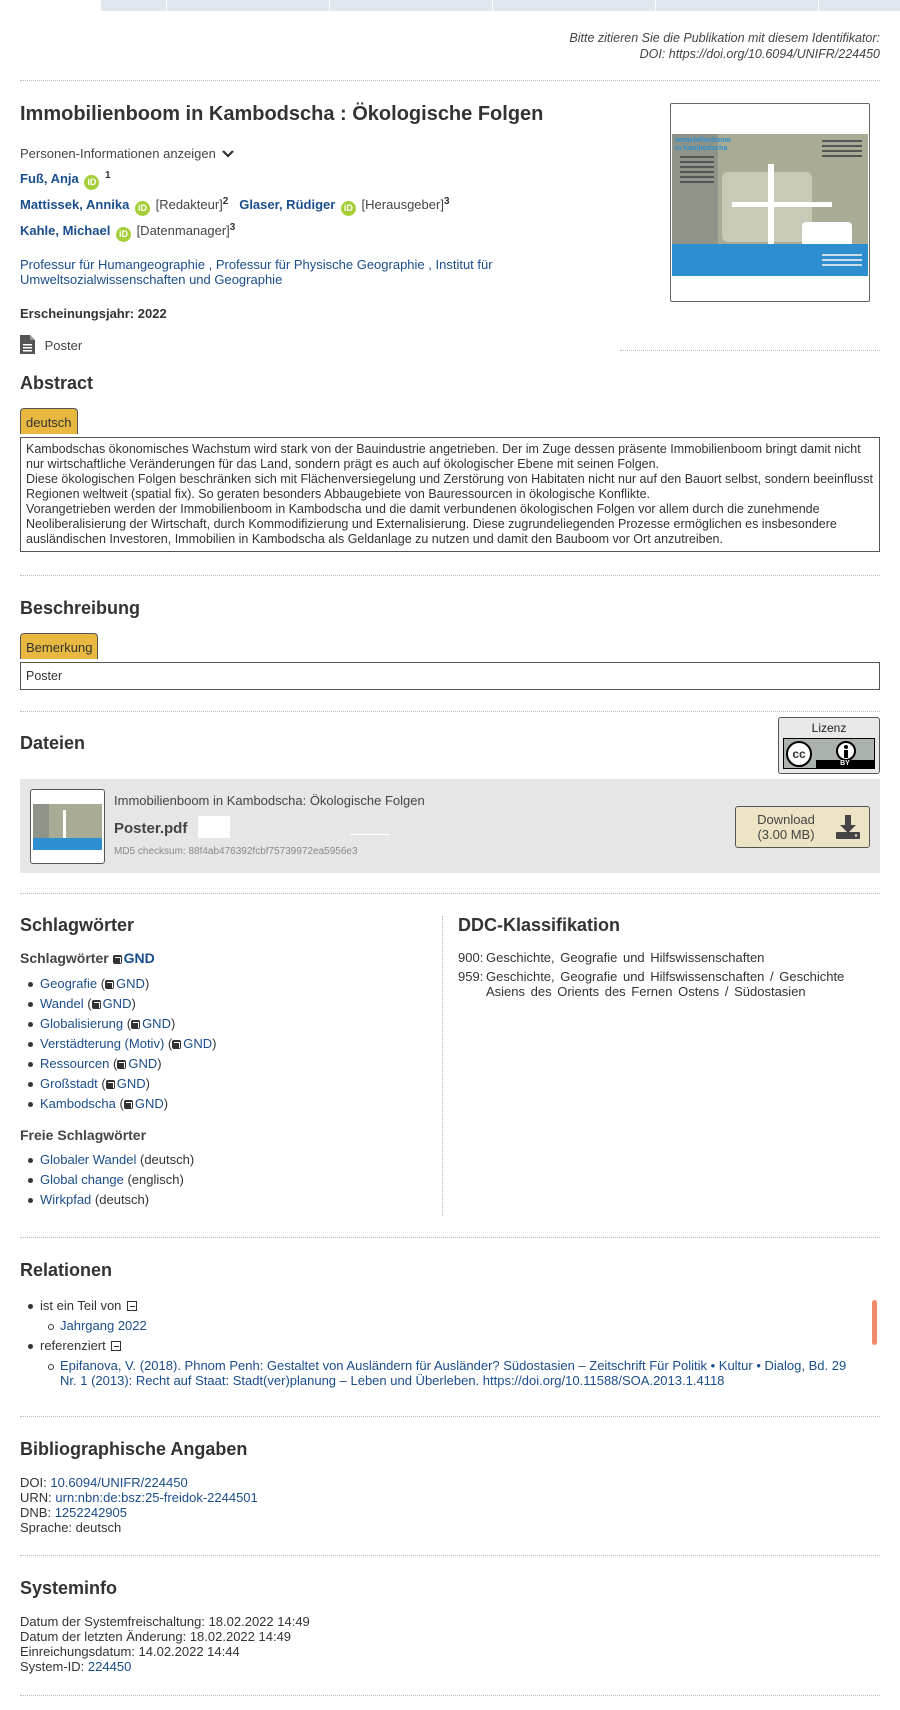 Image resolution: width=900 pixels, height=1710 pixels. I want to click on relations-heading: Relationen, so click(66, 1270).